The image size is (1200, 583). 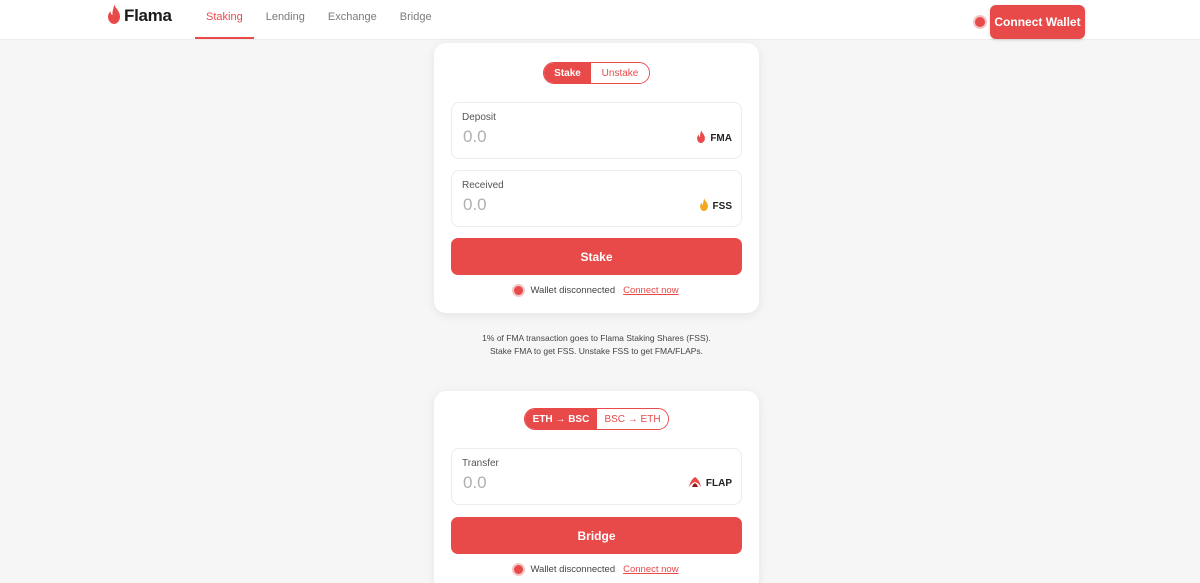 I want to click on transfer-label: Transfer, so click(x=480, y=463).